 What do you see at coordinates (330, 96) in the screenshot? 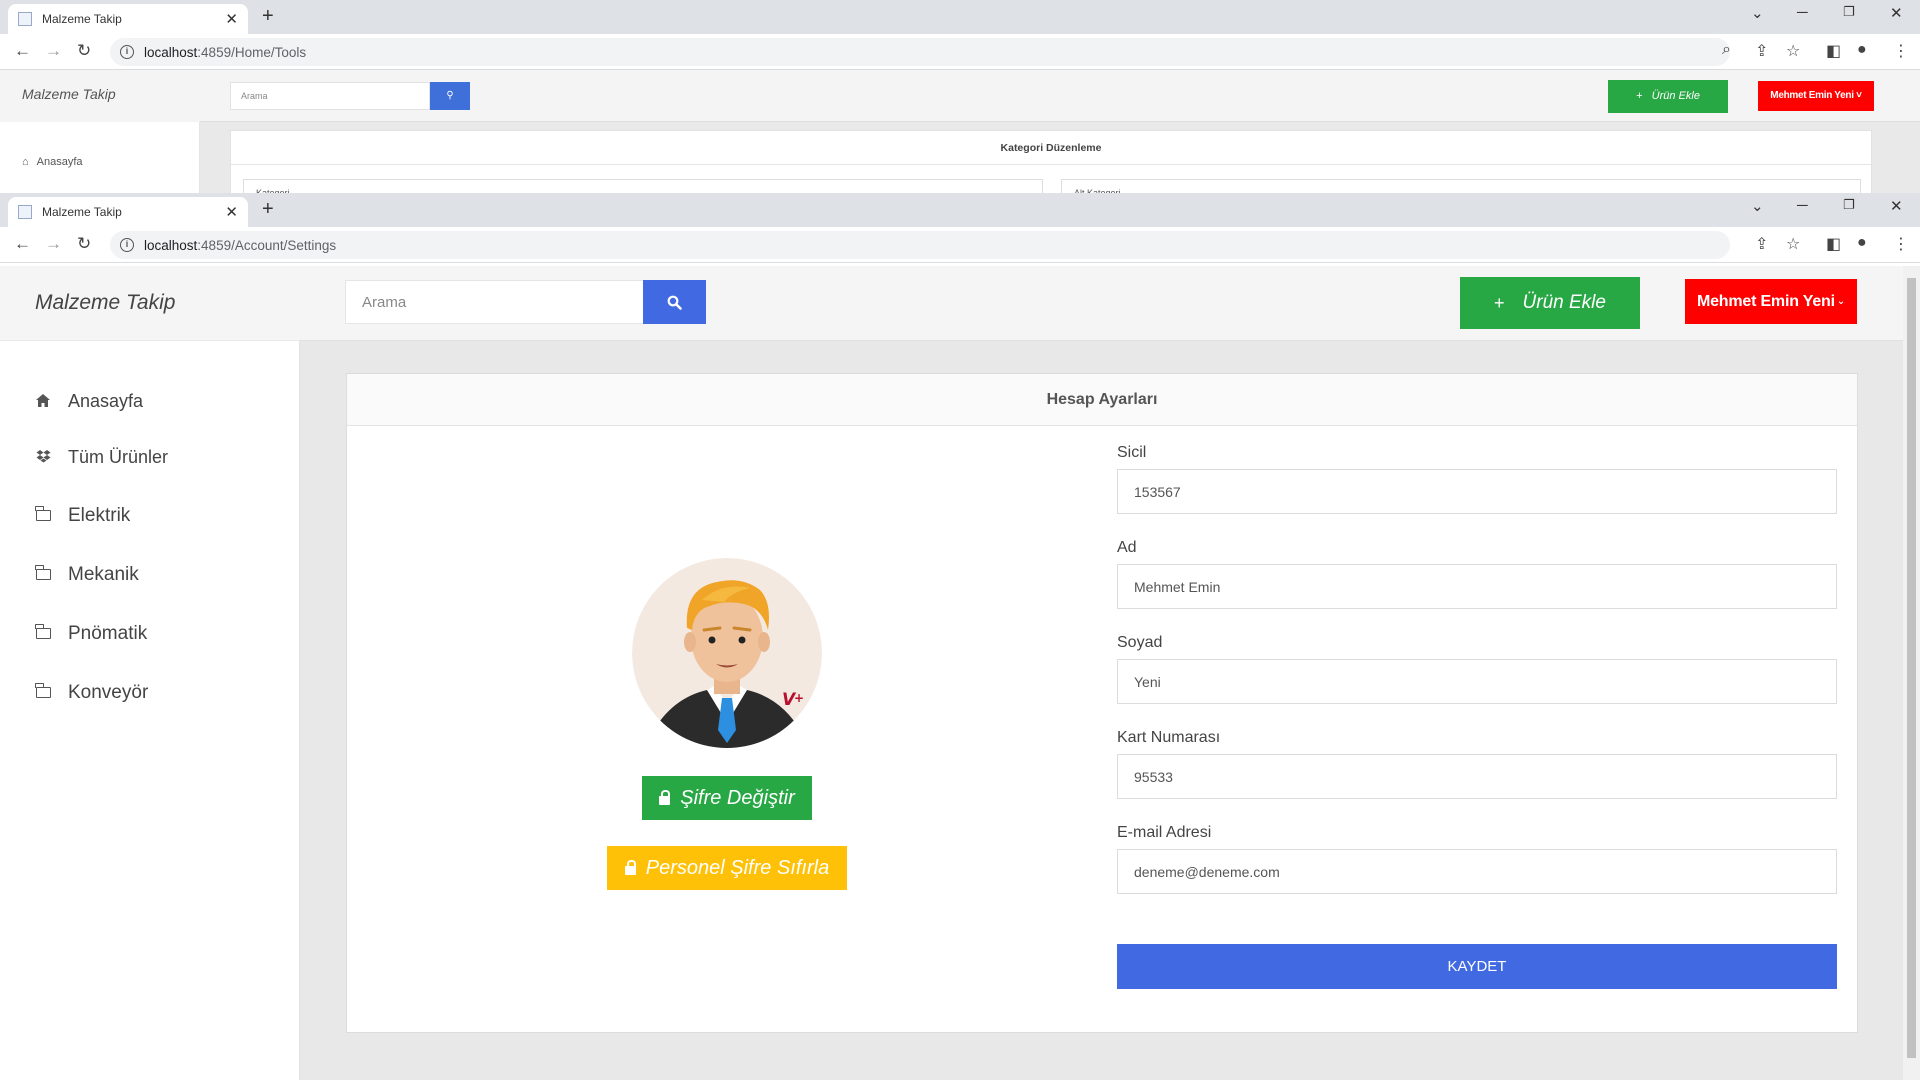
I see `back-search-input: Arama` at bounding box center [330, 96].